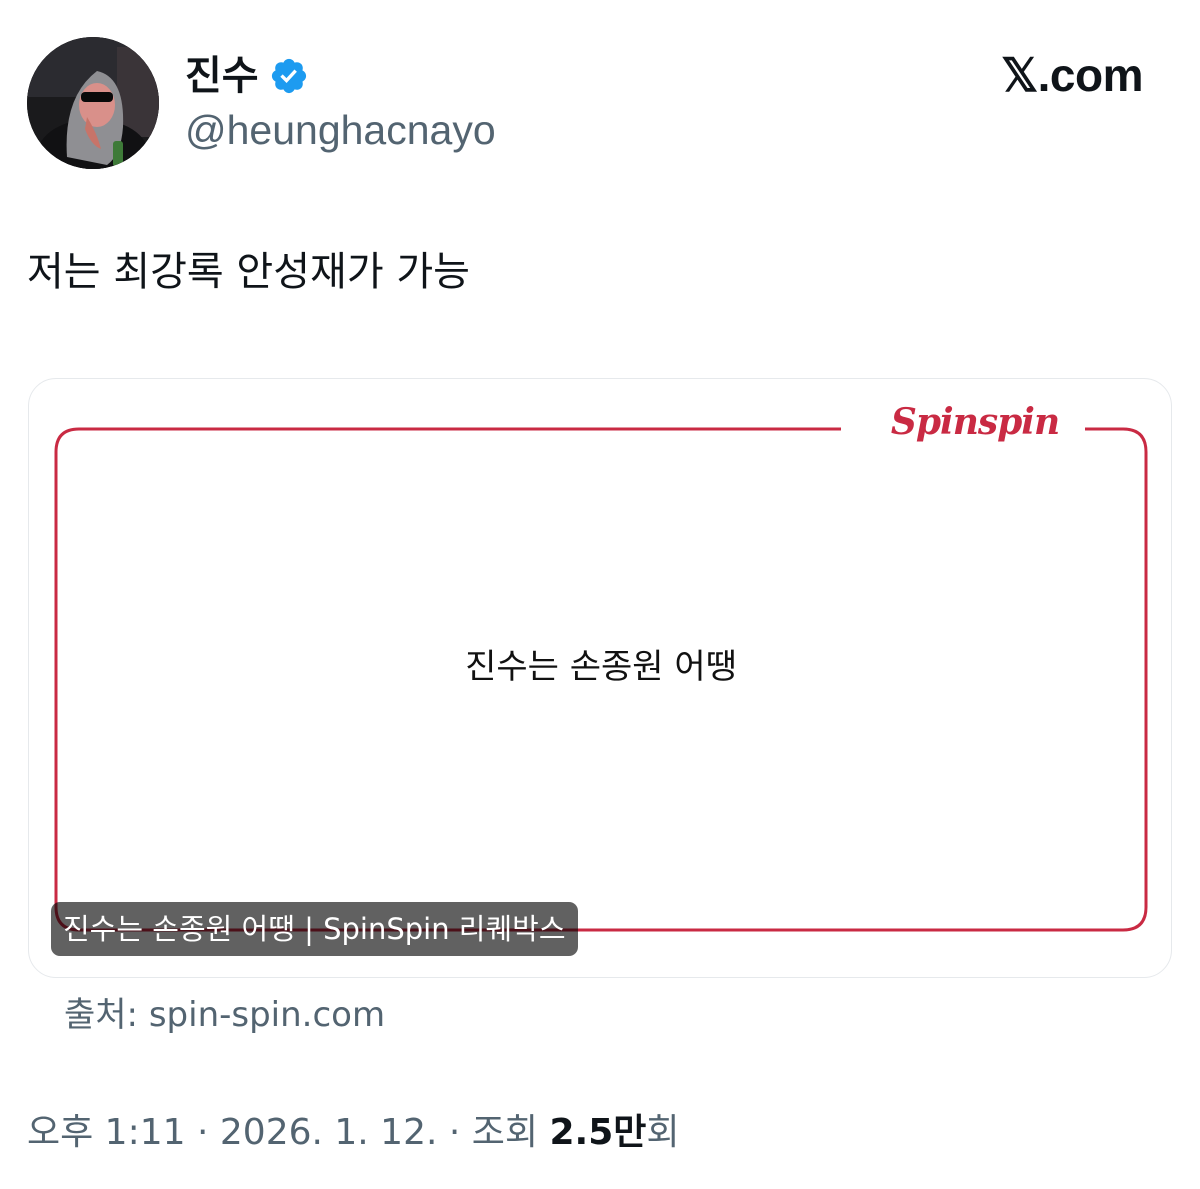  What do you see at coordinates (601, 667) in the screenshot?
I see `card-message: 진수는 손종원 어땡` at bounding box center [601, 667].